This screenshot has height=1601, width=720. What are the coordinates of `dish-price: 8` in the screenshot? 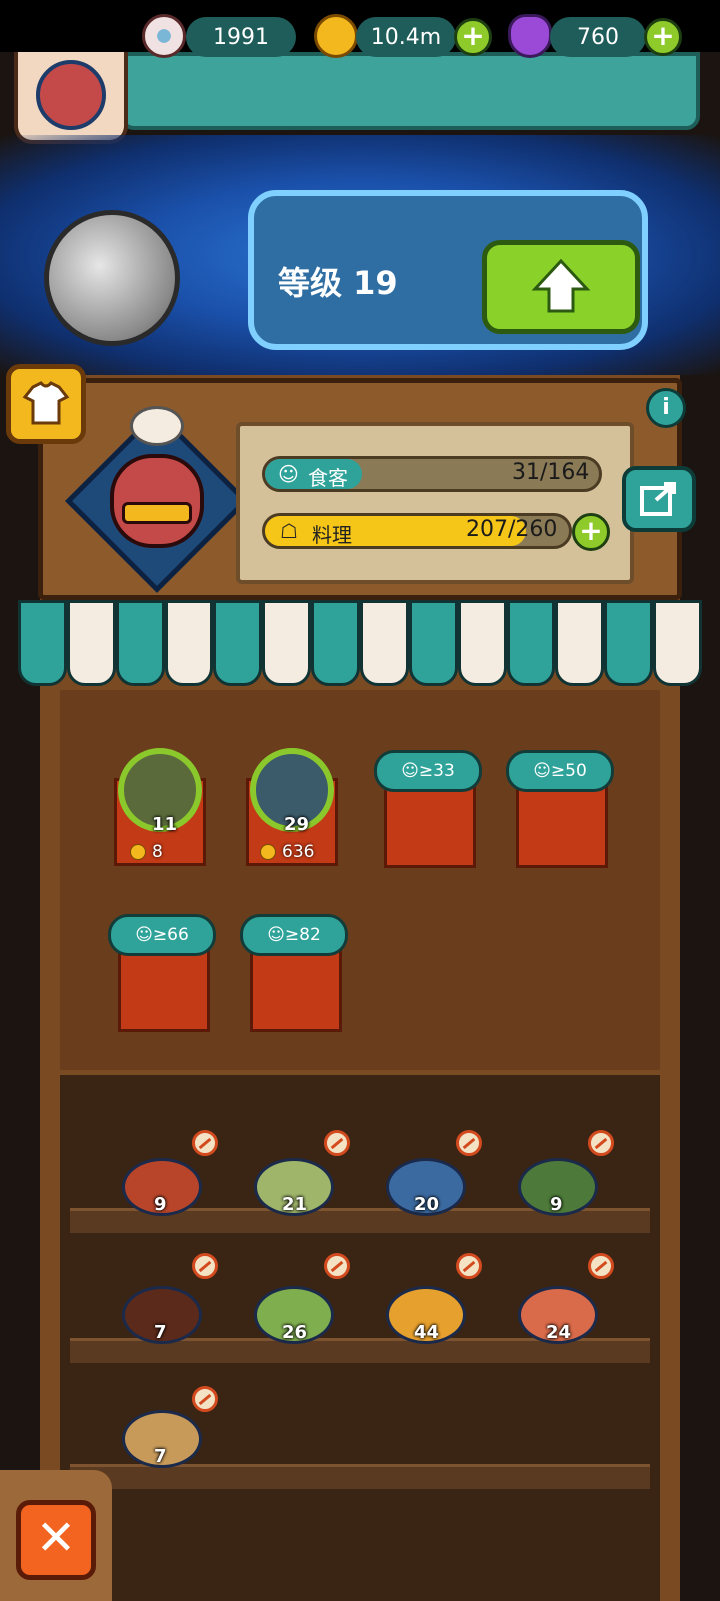 It's located at (146, 852).